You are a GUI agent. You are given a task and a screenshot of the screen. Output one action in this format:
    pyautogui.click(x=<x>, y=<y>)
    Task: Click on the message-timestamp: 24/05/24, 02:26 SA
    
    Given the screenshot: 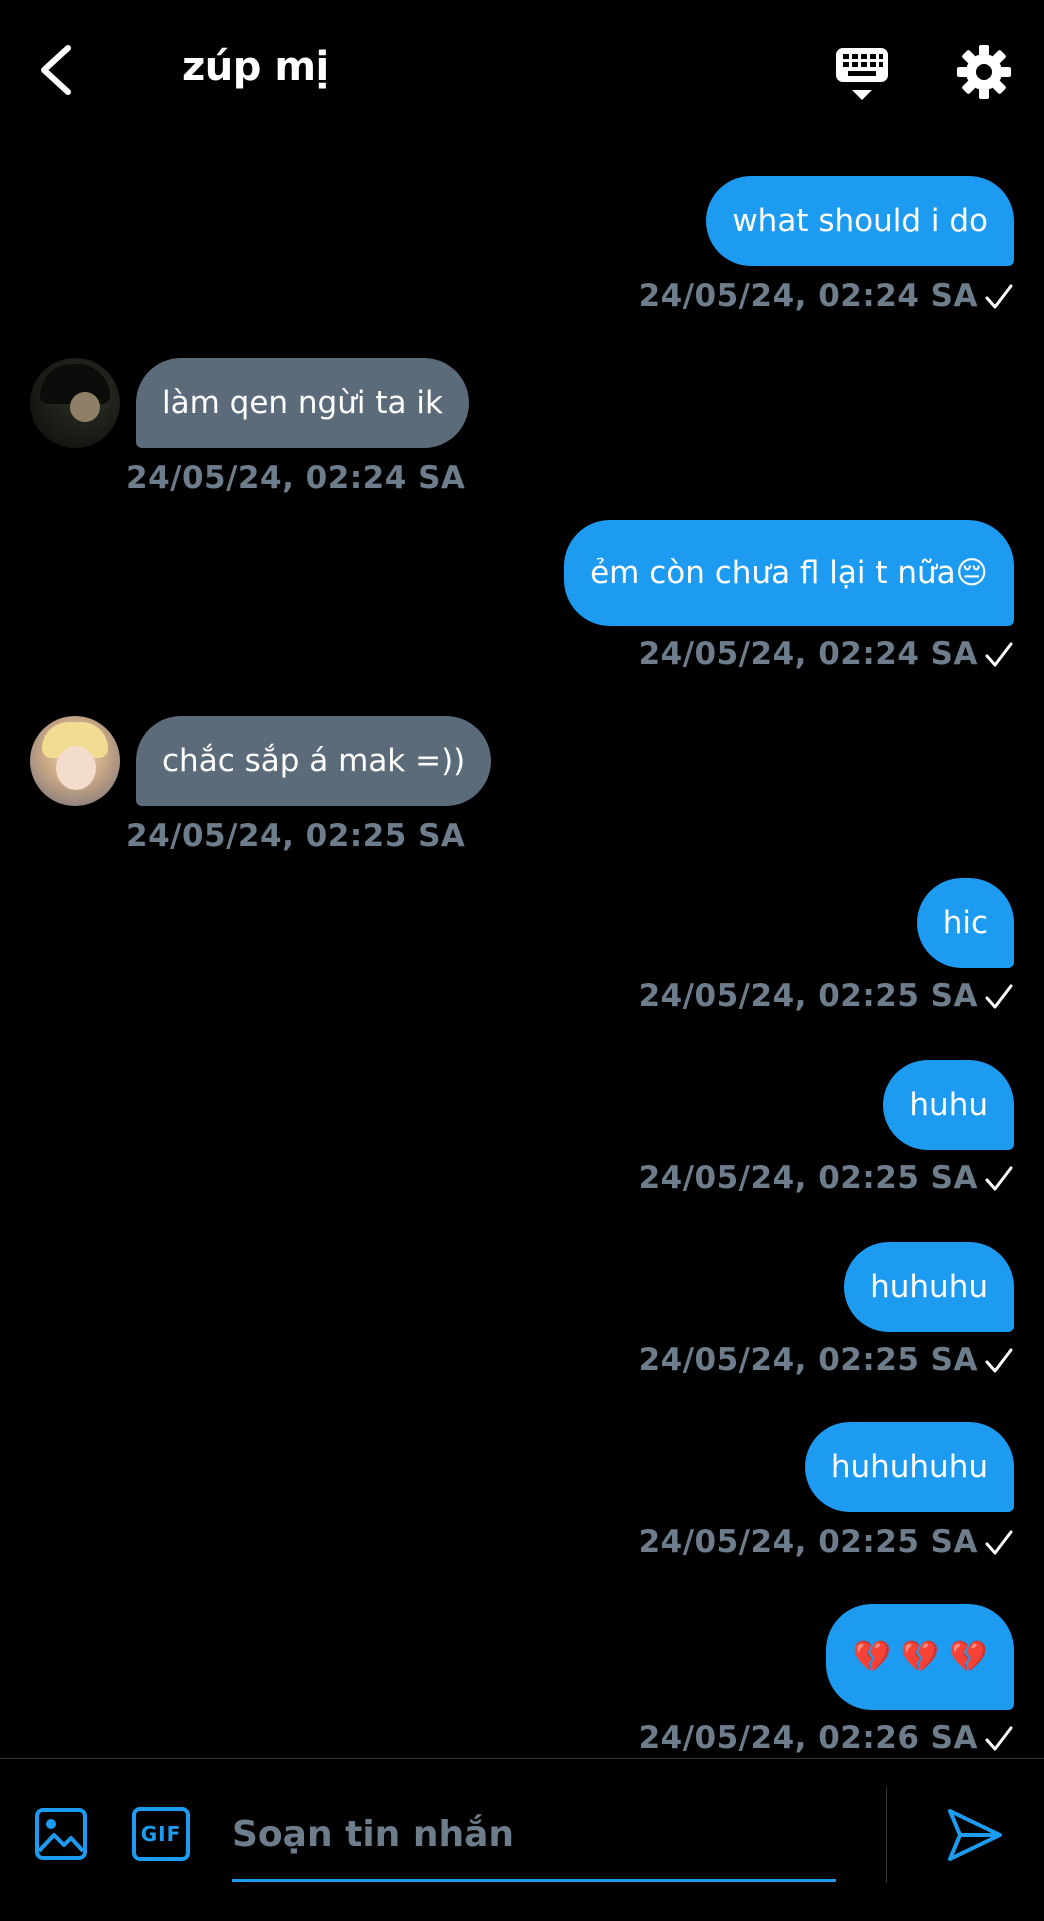 What is the action you would take?
    pyautogui.click(x=808, y=1738)
    